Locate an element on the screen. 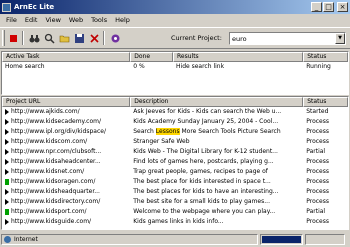 Image resolution: width=350 pixels, height=247 pixels. toolbar-separator is located at coordinates (104, 38).